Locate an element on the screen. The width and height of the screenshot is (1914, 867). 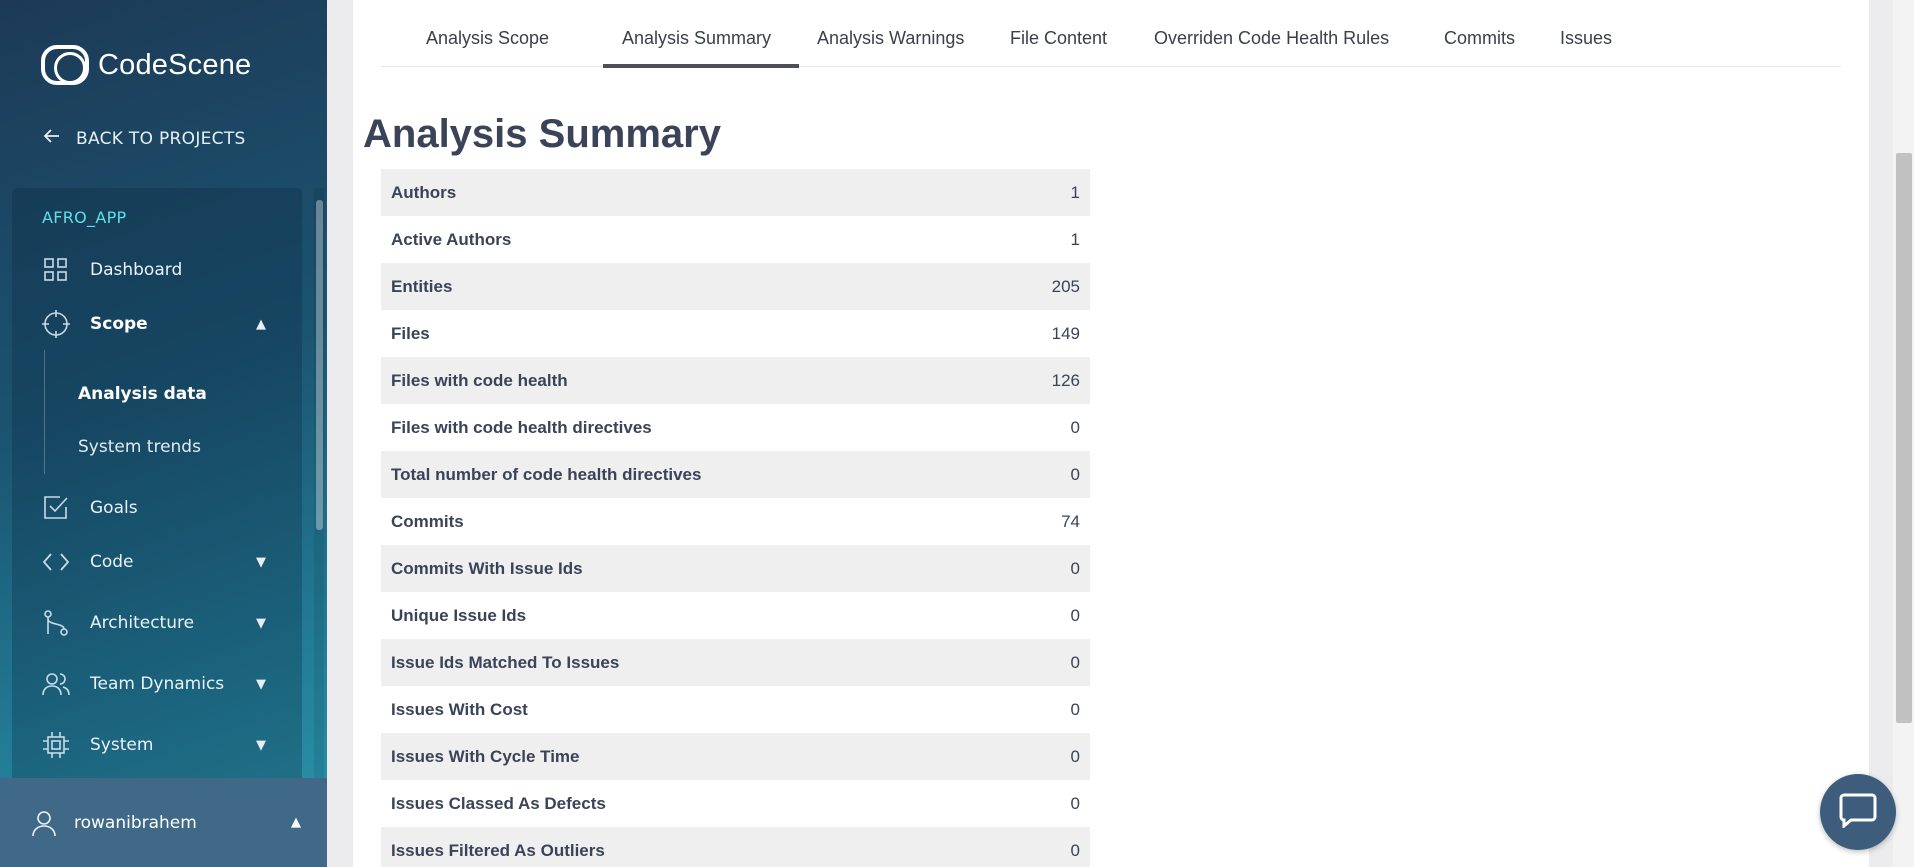
row-label: Files with code health is located at coordinates (479, 380).